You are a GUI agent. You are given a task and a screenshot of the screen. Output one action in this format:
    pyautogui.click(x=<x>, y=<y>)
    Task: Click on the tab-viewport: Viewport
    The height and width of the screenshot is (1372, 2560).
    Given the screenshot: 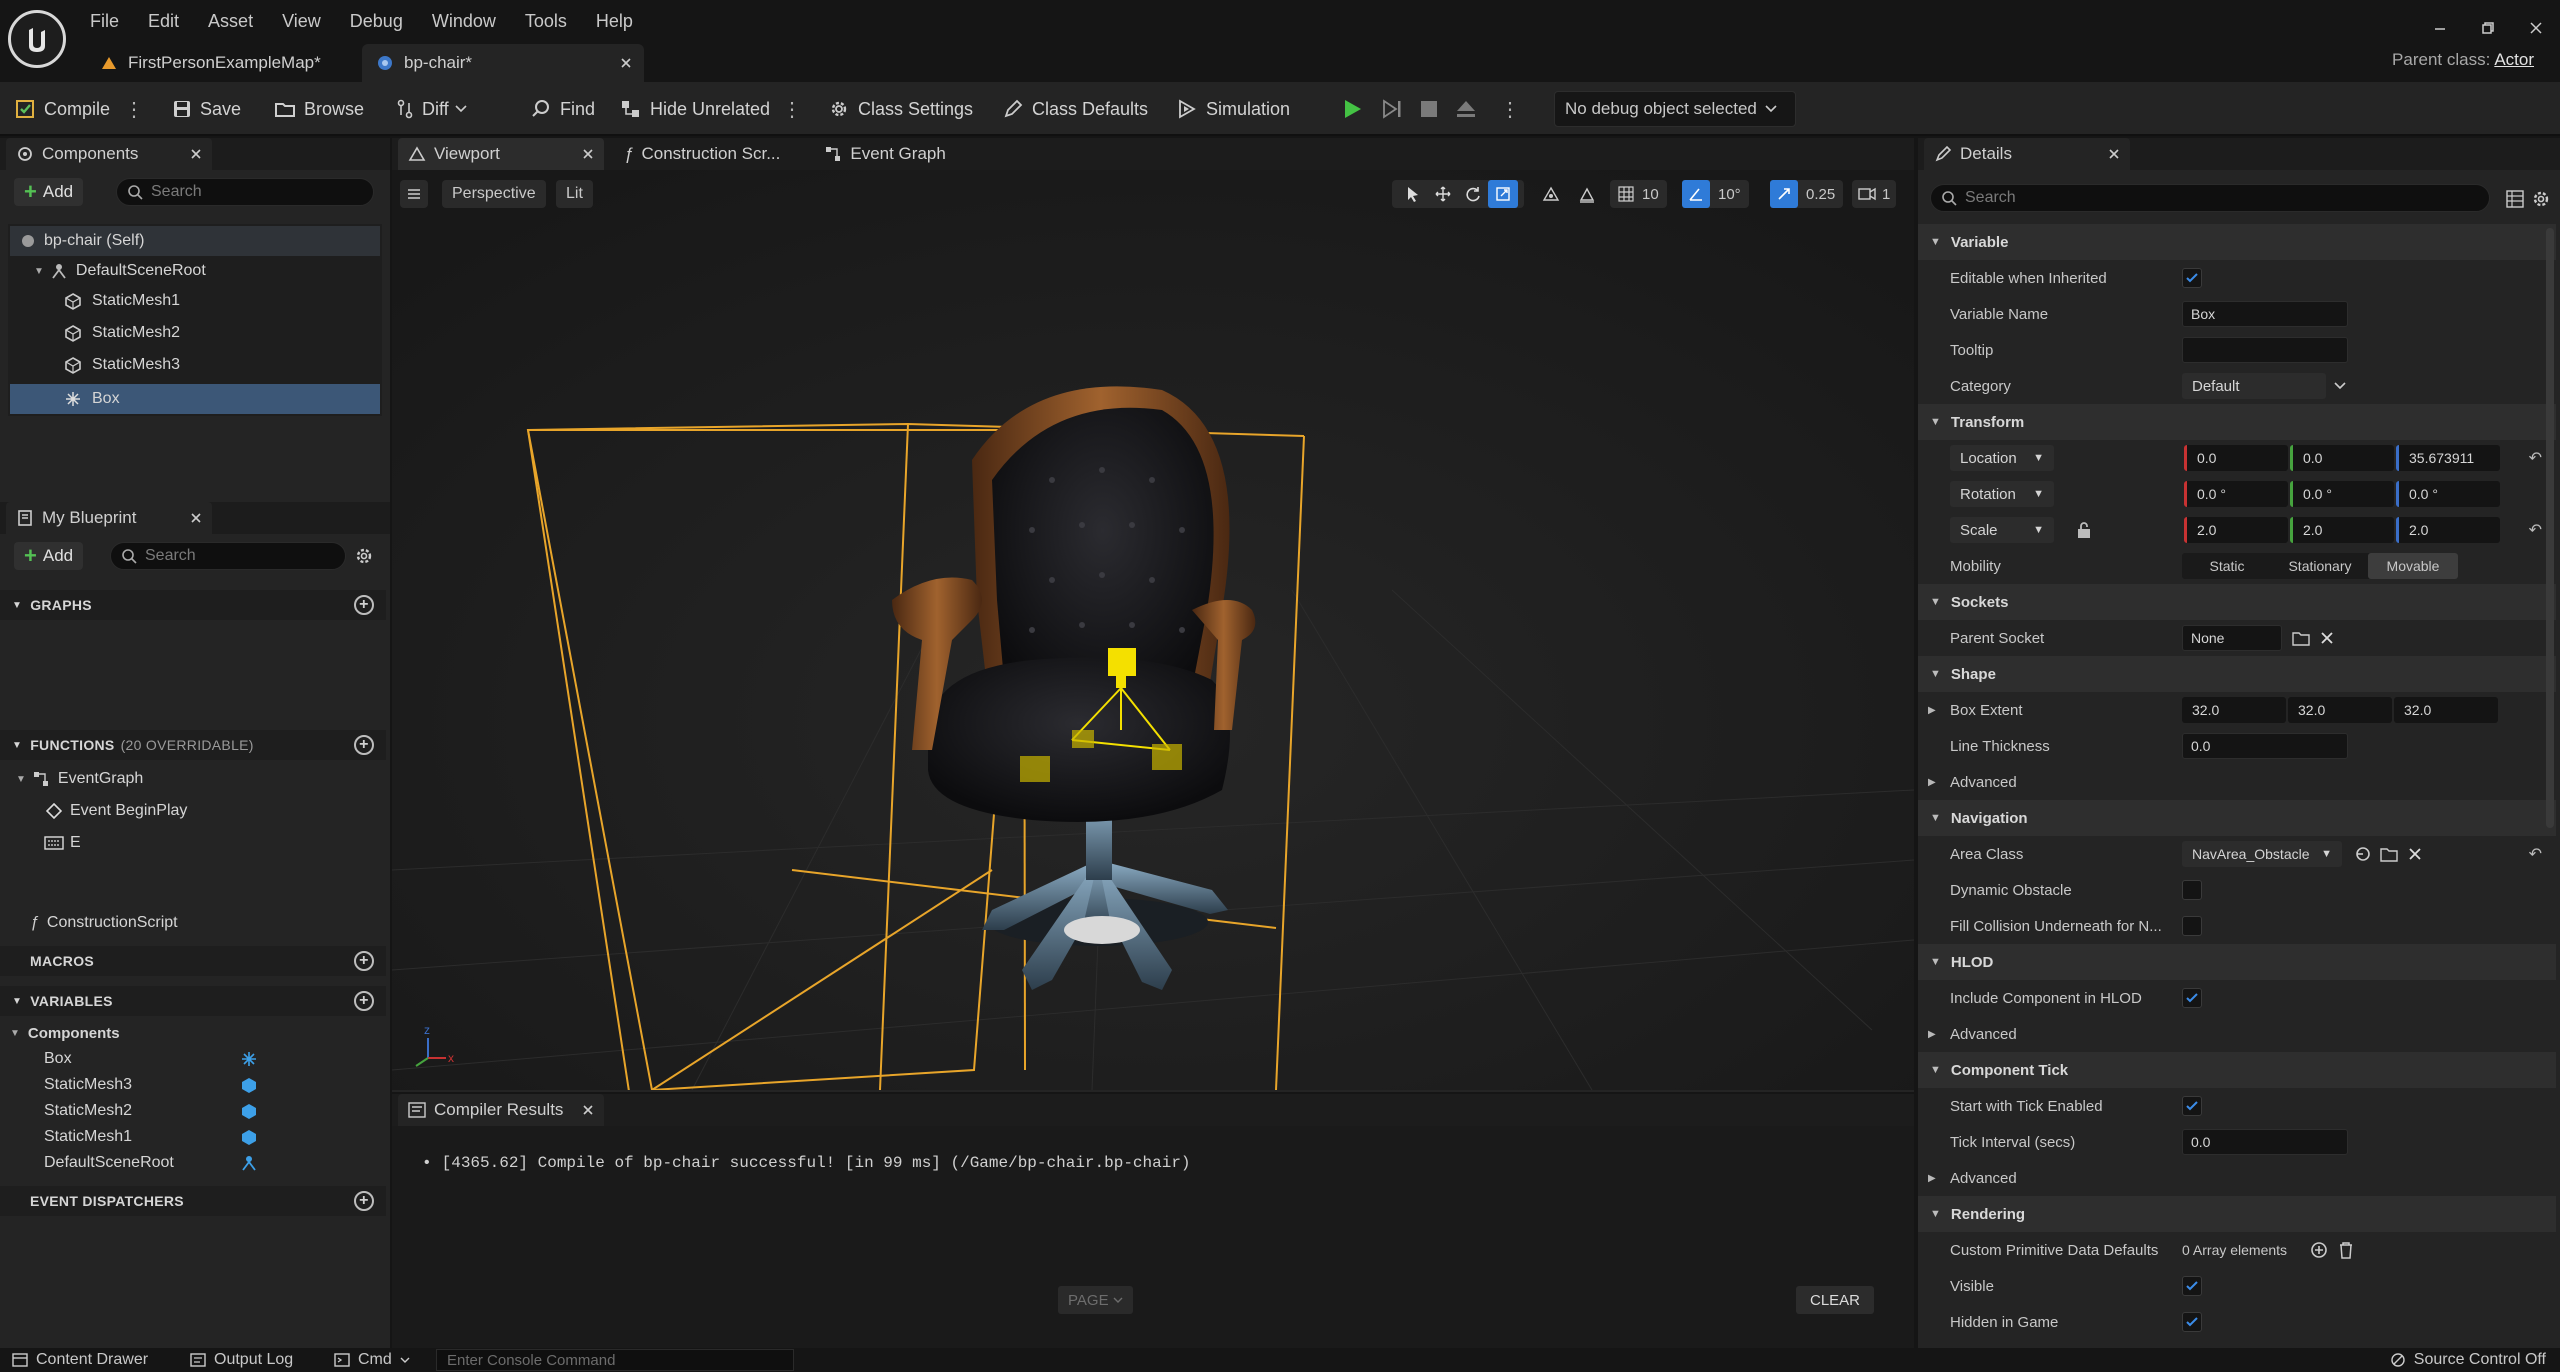 What is the action you would take?
    pyautogui.click(x=501, y=154)
    